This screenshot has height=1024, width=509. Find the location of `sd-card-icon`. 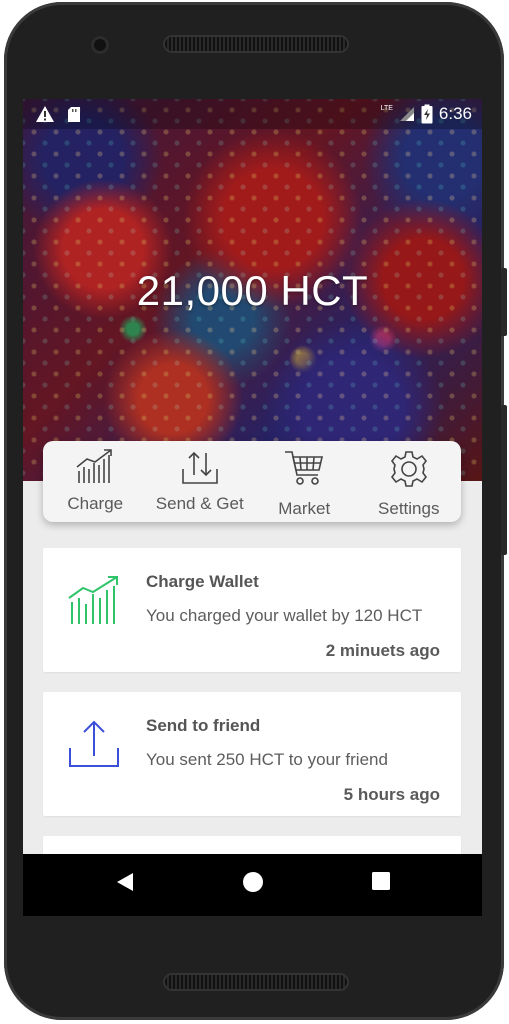

sd-card-icon is located at coordinates (74, 114).